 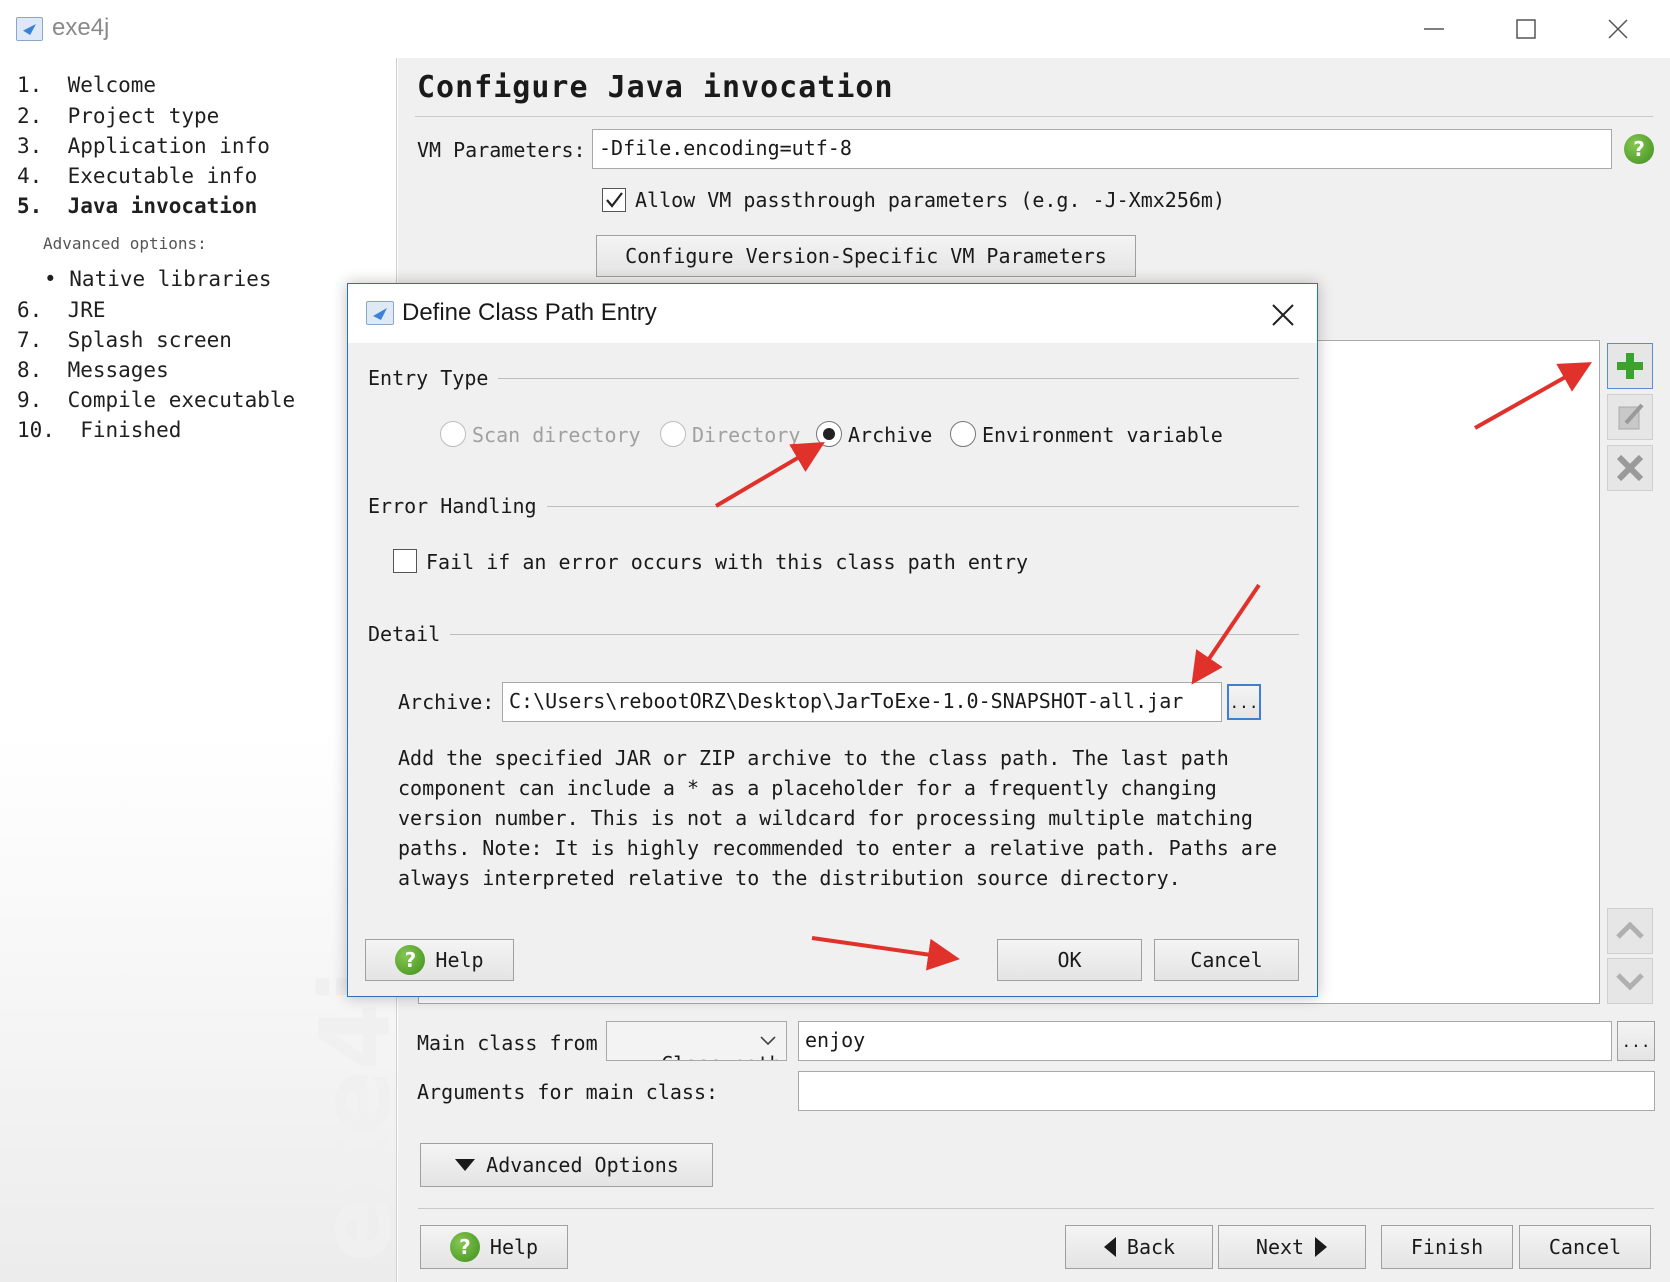 I want to click on footer-divider, so click(x=1036, y=1208).